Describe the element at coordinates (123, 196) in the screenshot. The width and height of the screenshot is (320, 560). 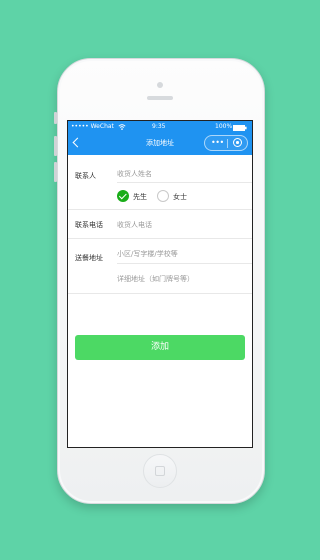
I see `gender-mr-radio` at that location.